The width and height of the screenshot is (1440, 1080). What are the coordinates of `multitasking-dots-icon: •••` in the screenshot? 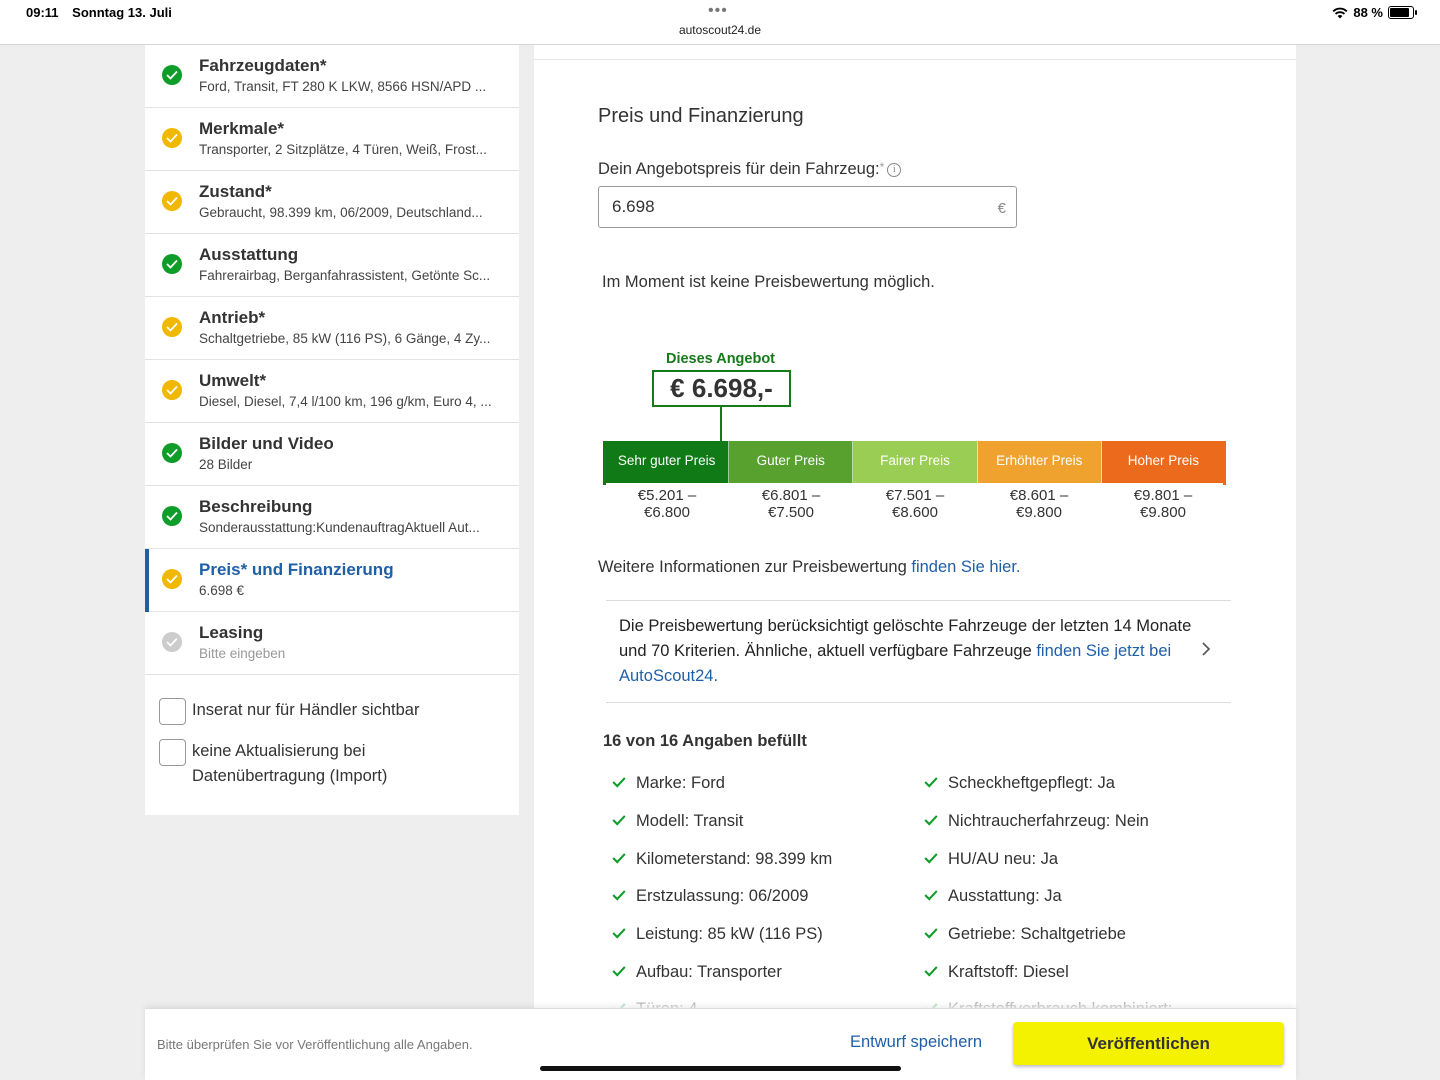 It's located at (718, 11).